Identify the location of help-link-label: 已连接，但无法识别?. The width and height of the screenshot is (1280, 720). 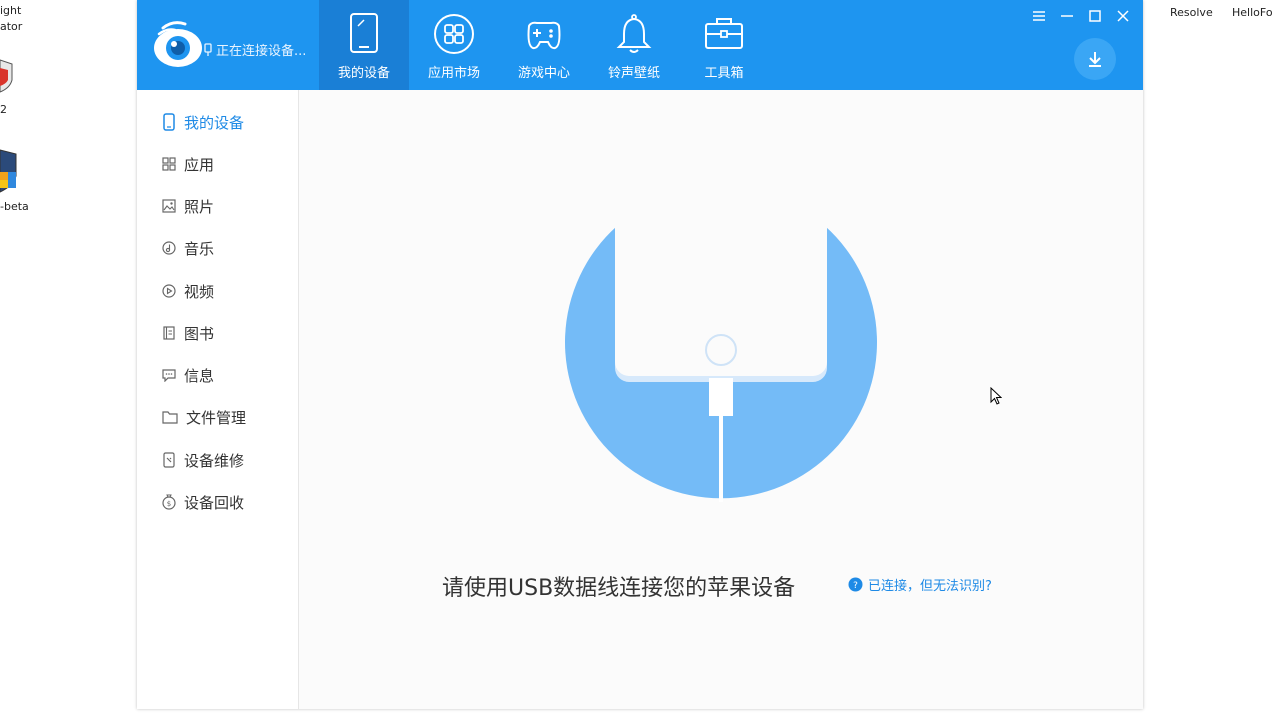
(930, 586).